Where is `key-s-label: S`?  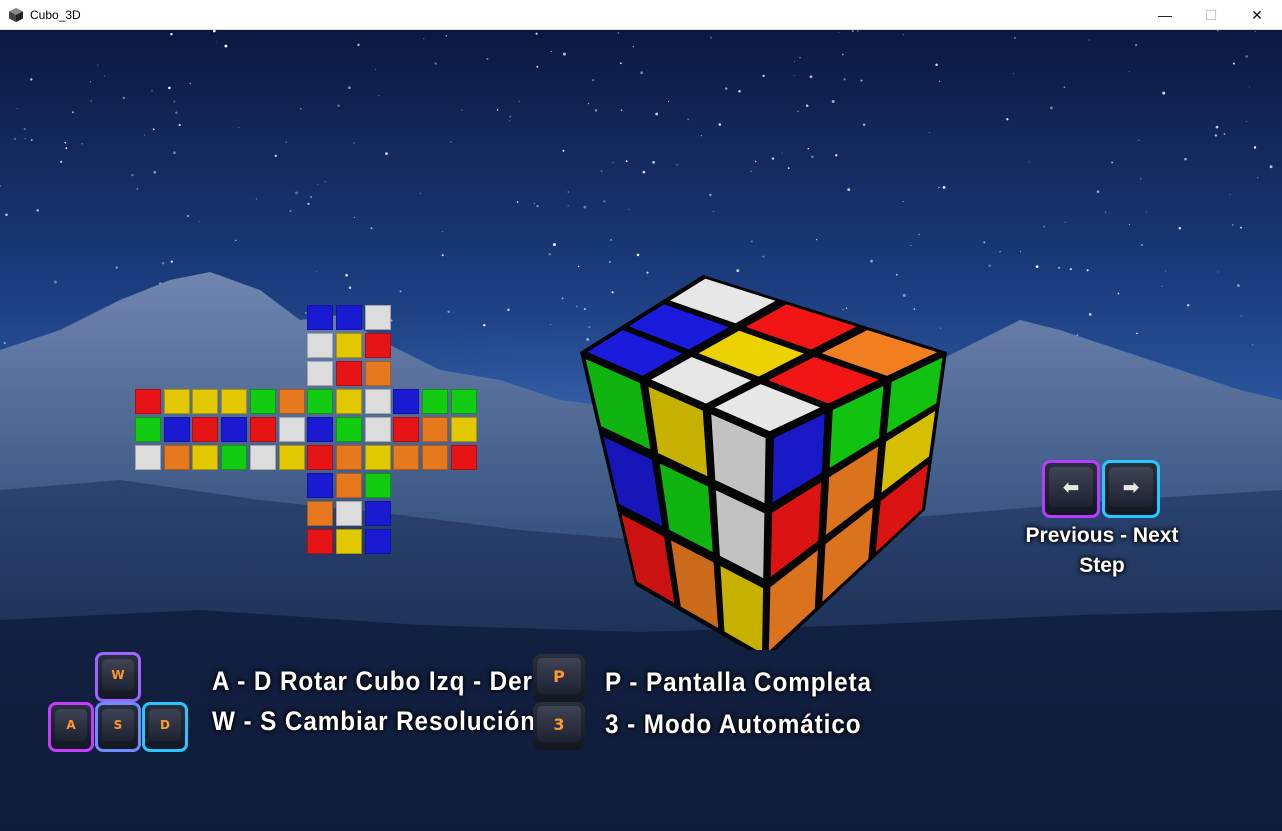 key-s-label: S is located at coordinates (118, 725).